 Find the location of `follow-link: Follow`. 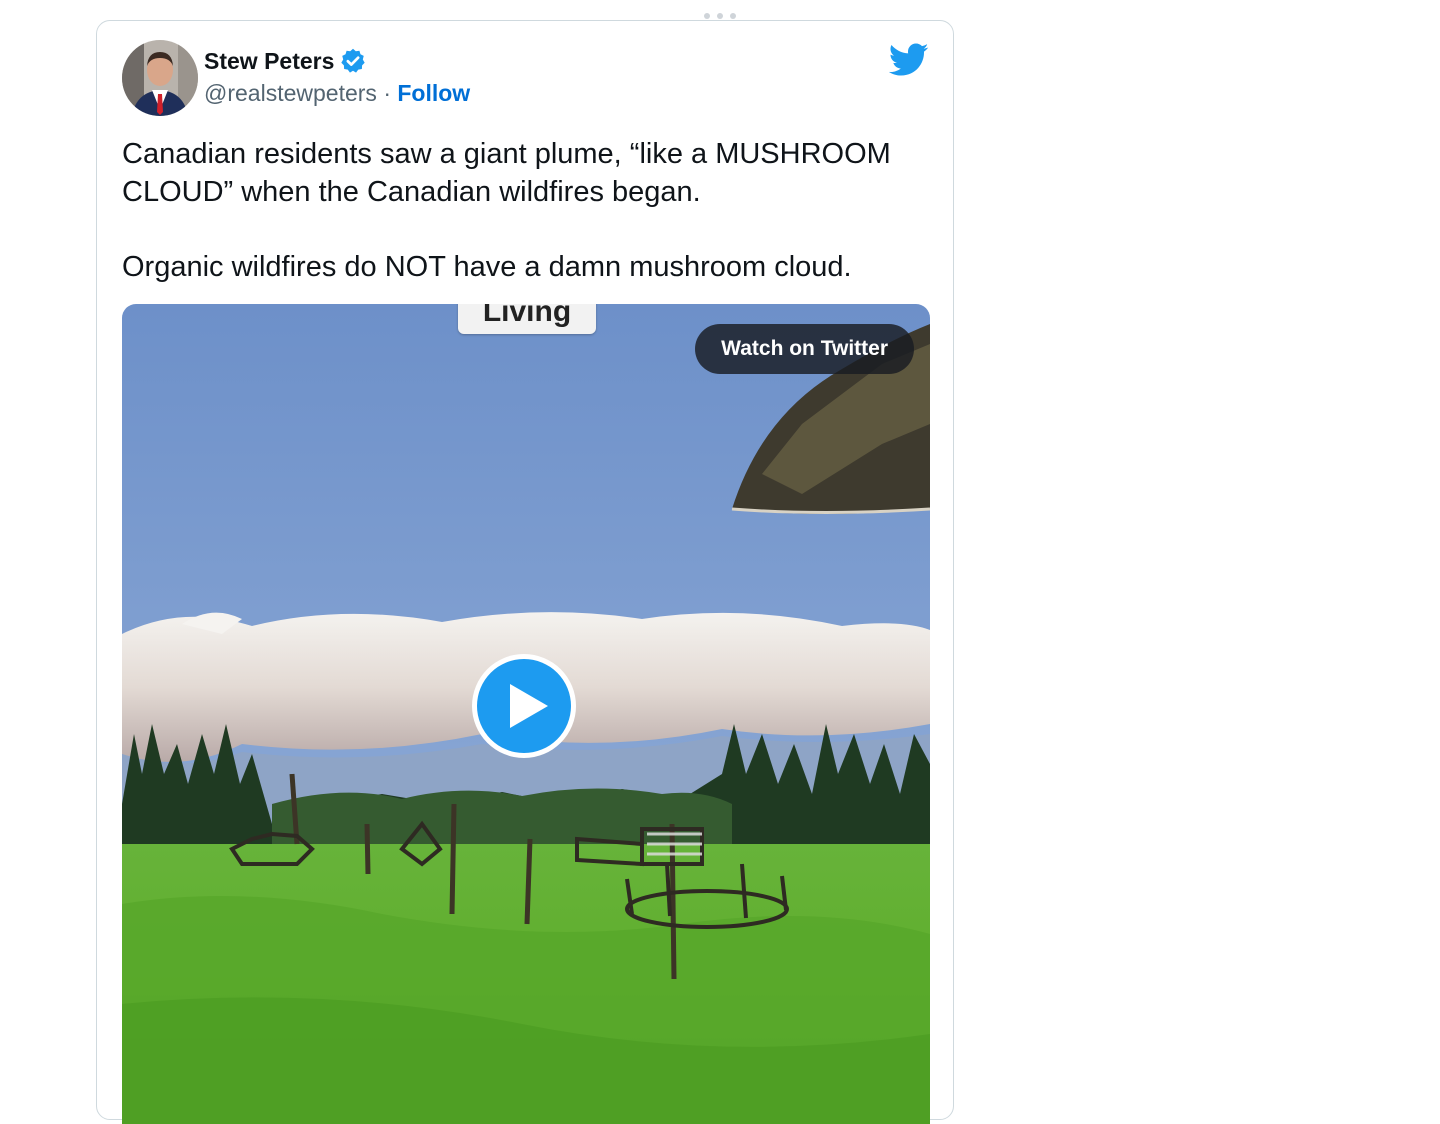

follow-link: Follow is located at coordinates (433, 93).